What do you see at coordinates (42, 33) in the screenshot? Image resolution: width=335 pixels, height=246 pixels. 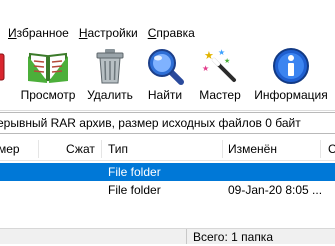 I see `menu-favorites-rest: збранное` at bounding box center [42, 33].